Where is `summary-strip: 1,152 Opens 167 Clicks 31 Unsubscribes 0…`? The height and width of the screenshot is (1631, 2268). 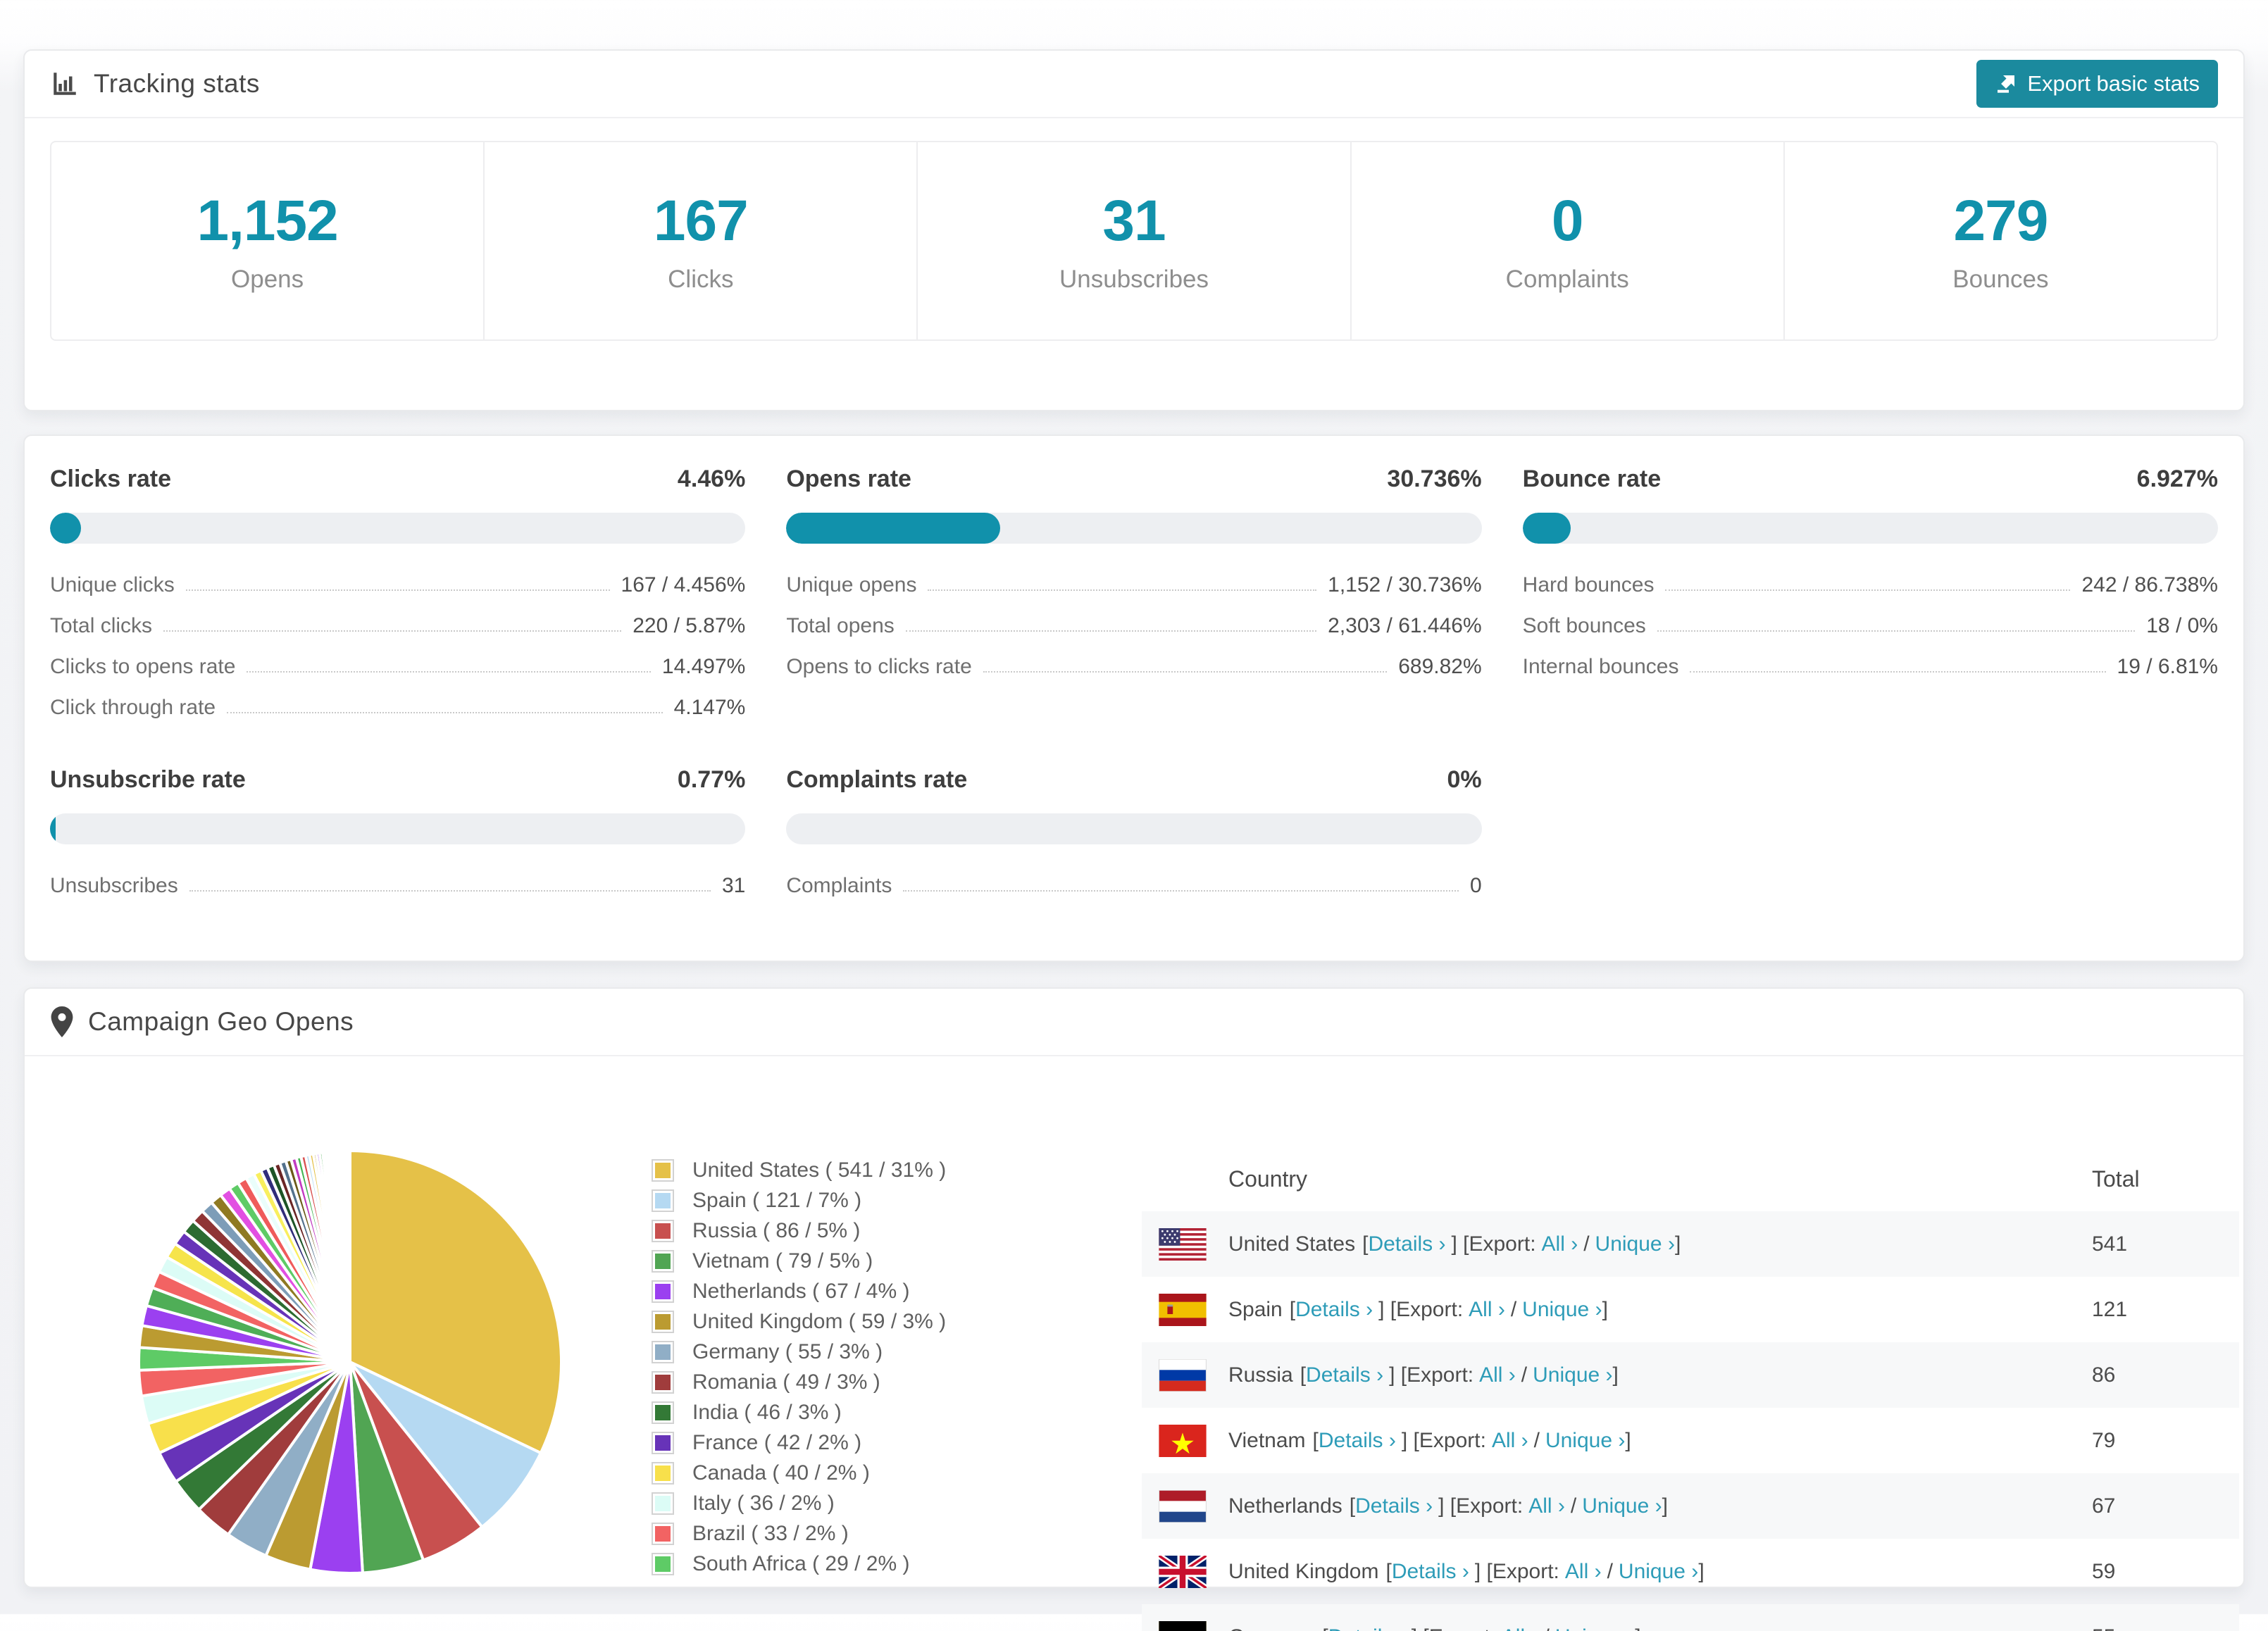 summary-strip: 1,152 Opens 167 Clicks 31 Unsubscribes 0… is located at coordinates (1134, 241).